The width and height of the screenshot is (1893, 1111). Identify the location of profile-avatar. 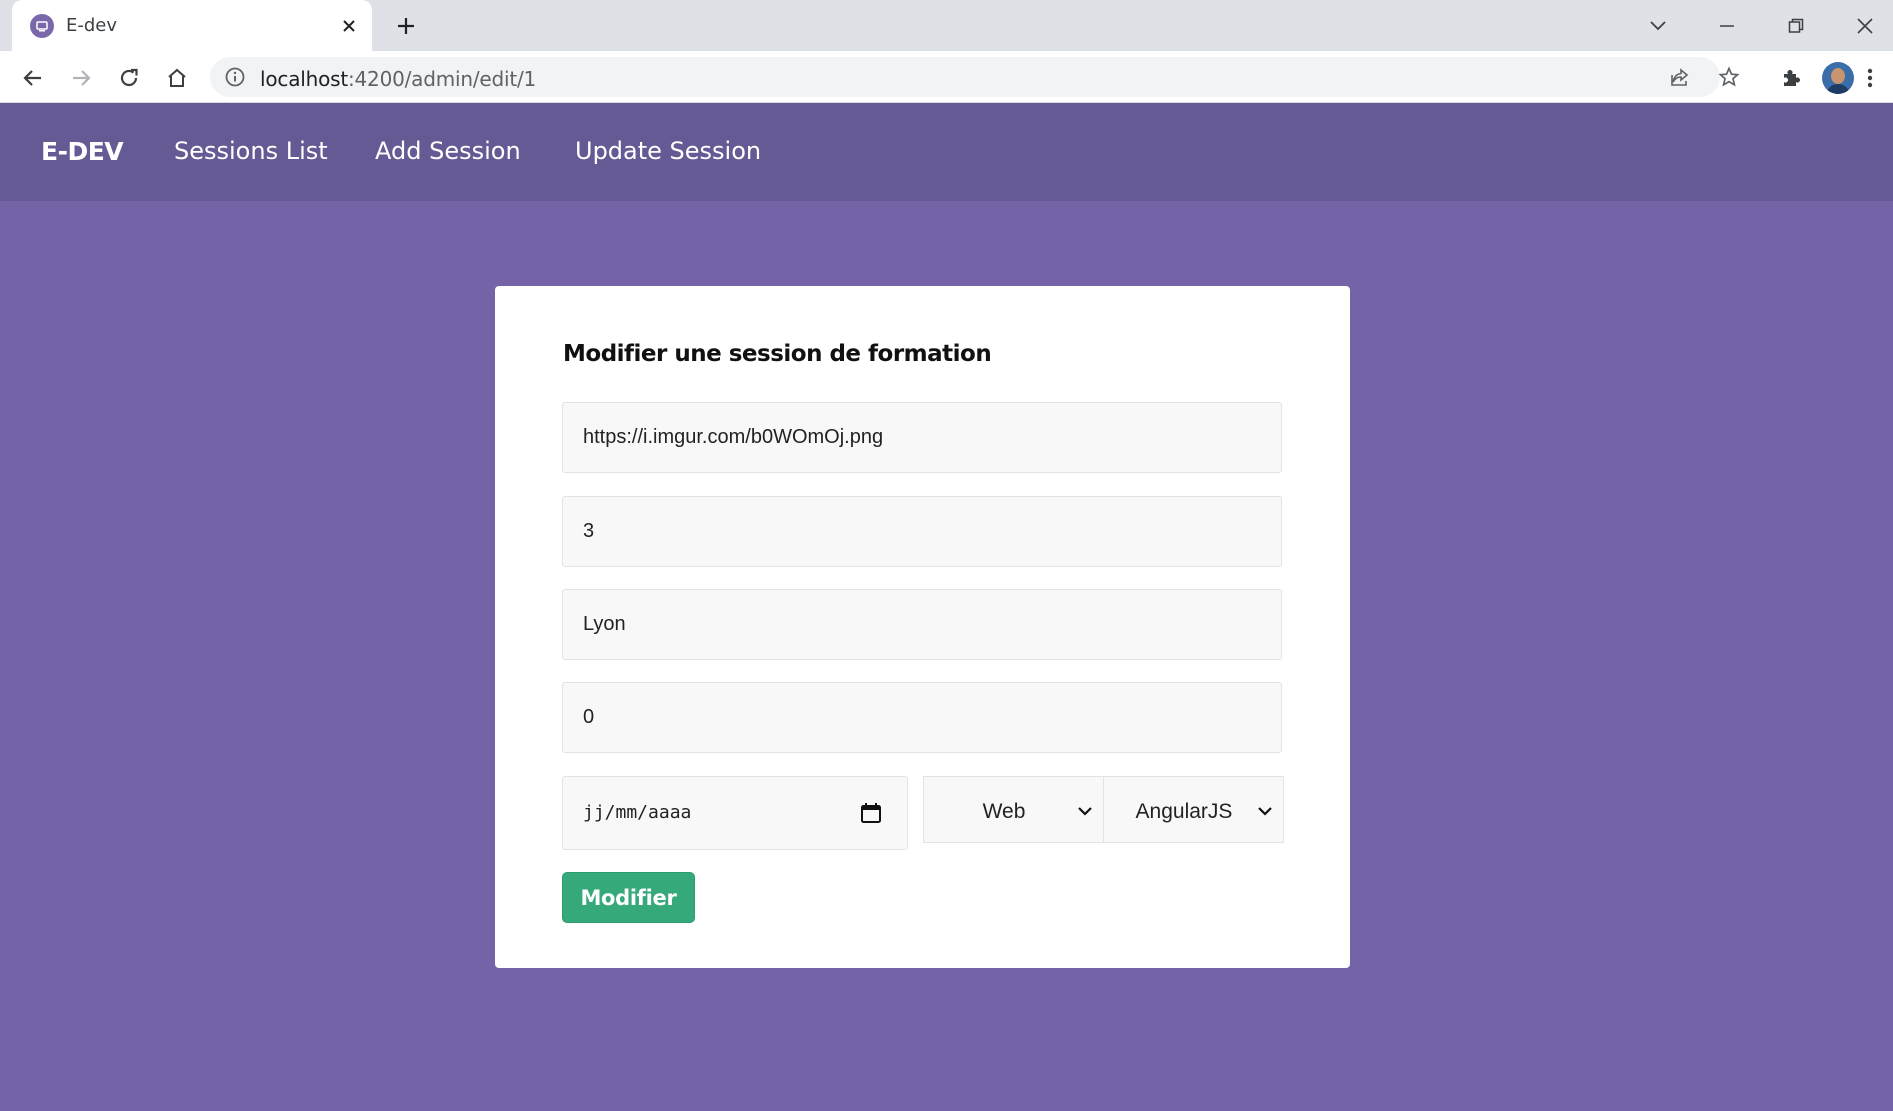
(1838, 78).